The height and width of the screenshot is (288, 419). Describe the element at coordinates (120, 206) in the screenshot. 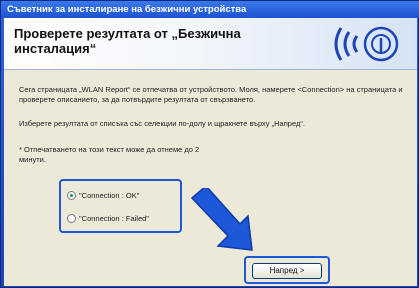

I see `result-options-group: "Connection : OK" "Connection : Failed"` at that location.